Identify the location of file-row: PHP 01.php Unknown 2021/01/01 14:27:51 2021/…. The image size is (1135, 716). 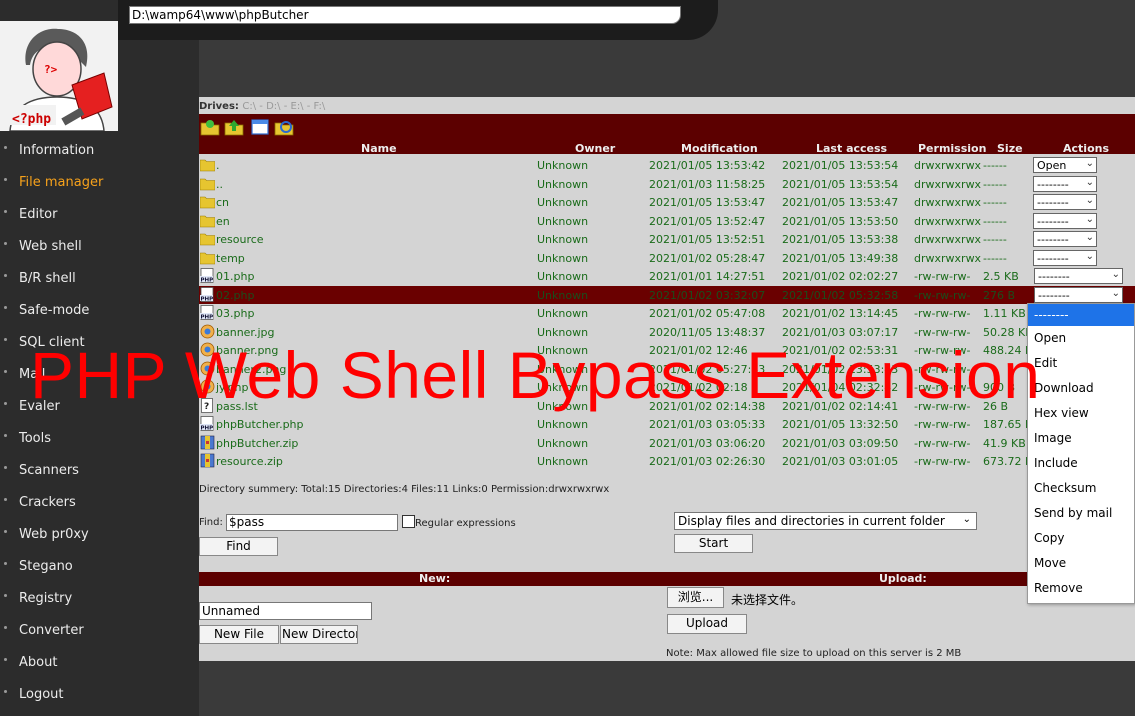
(667, 276).